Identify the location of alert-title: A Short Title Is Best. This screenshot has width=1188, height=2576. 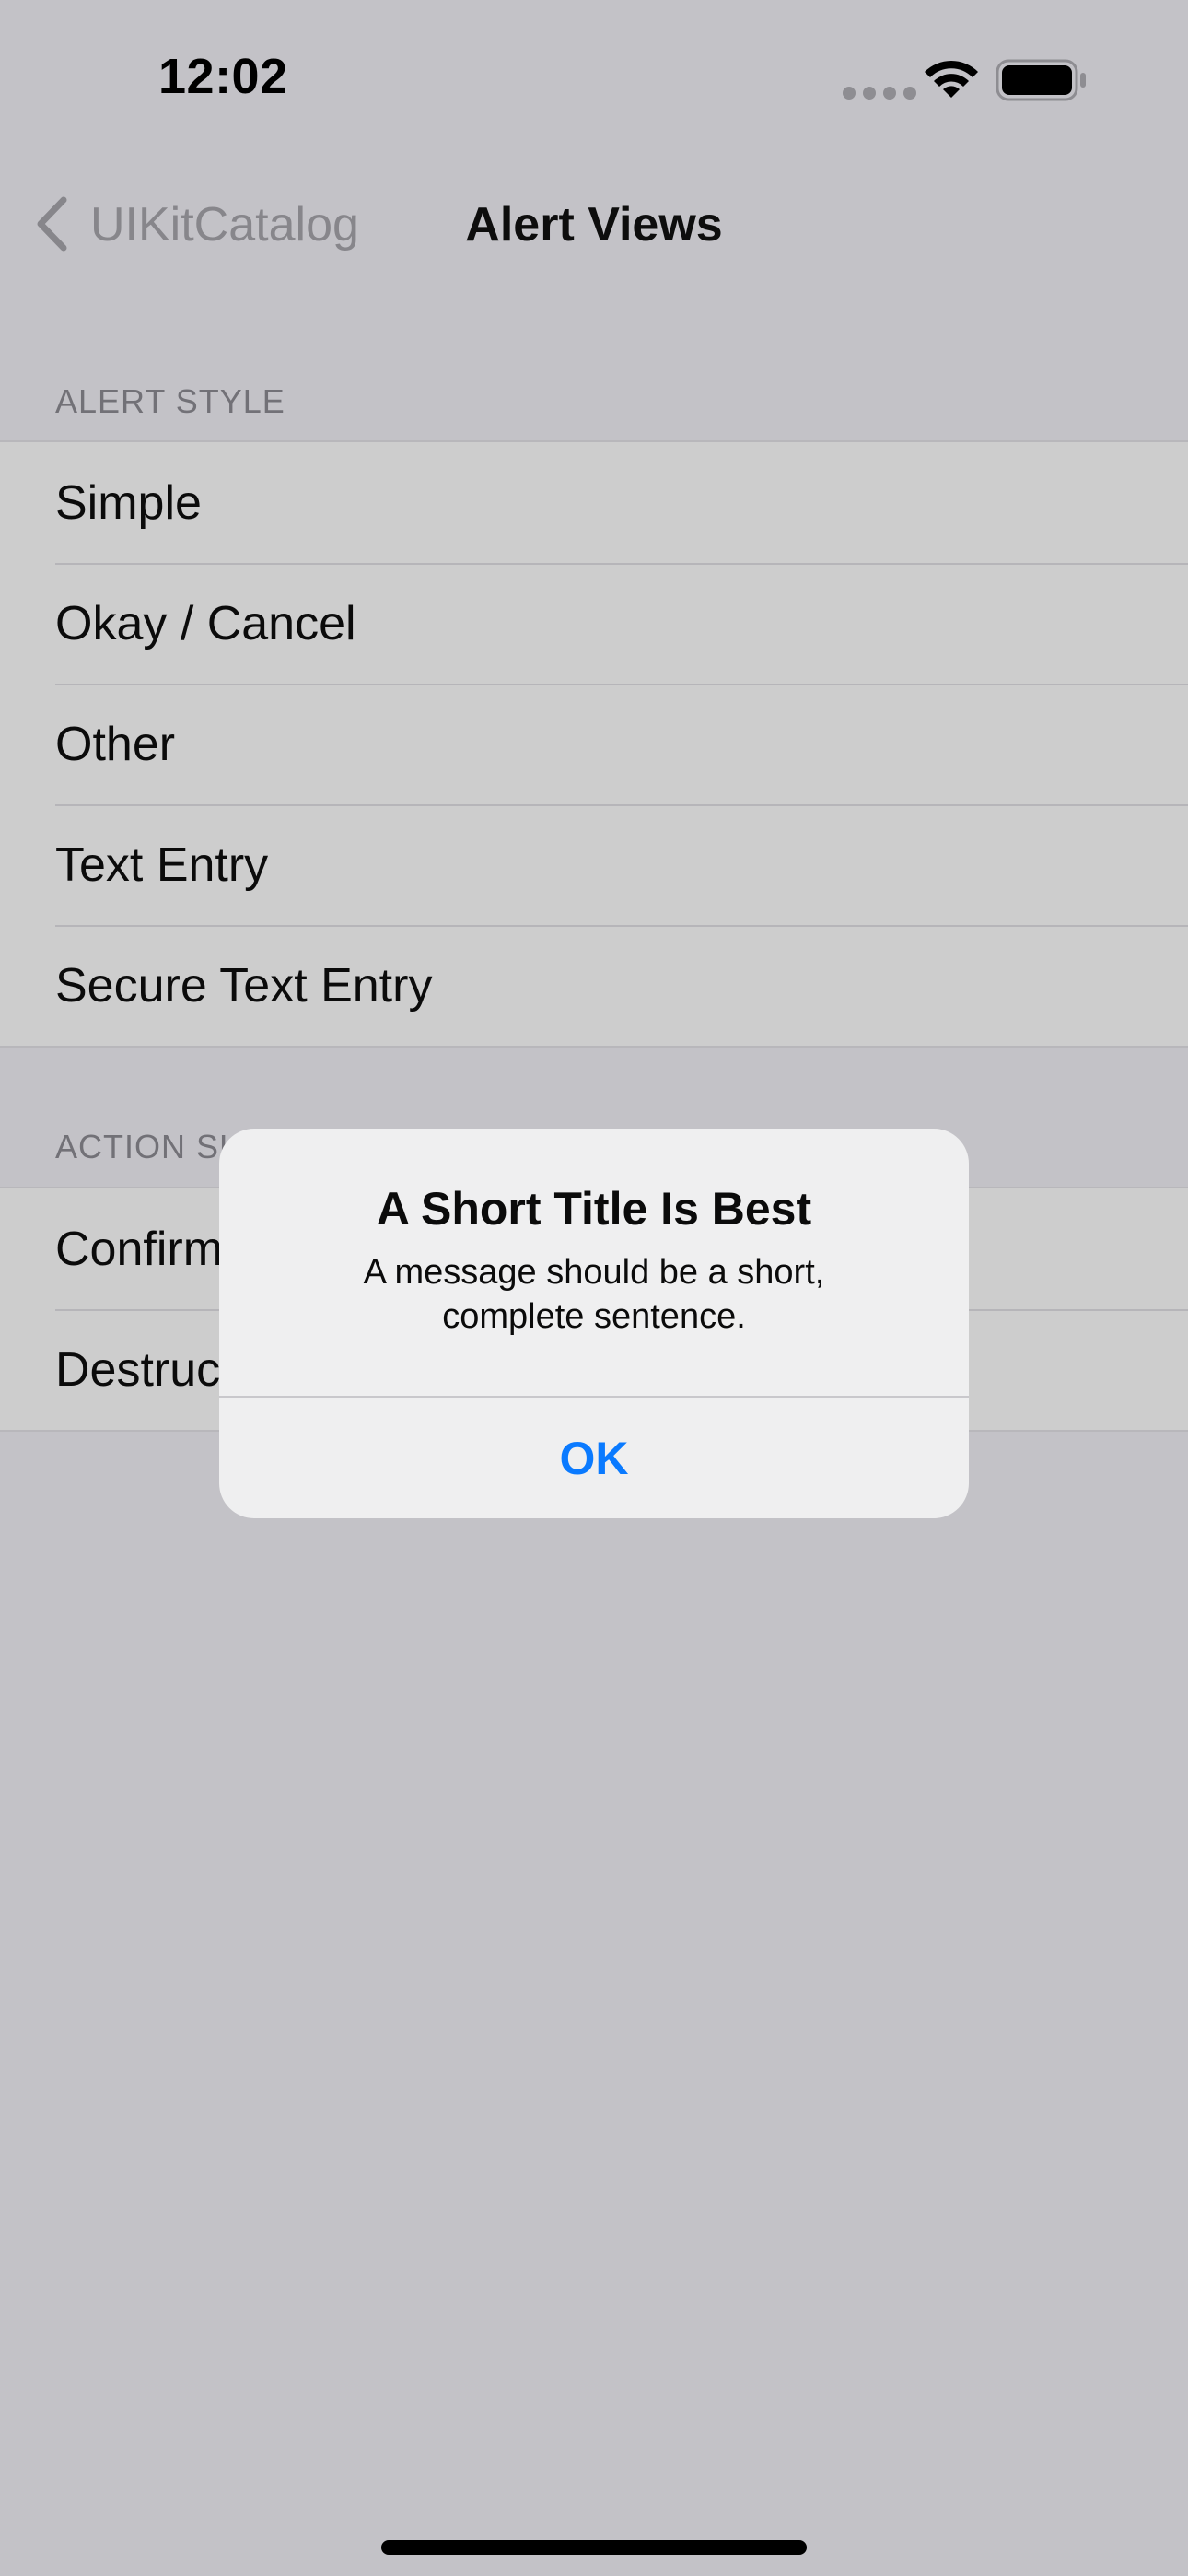
(594, 1209).